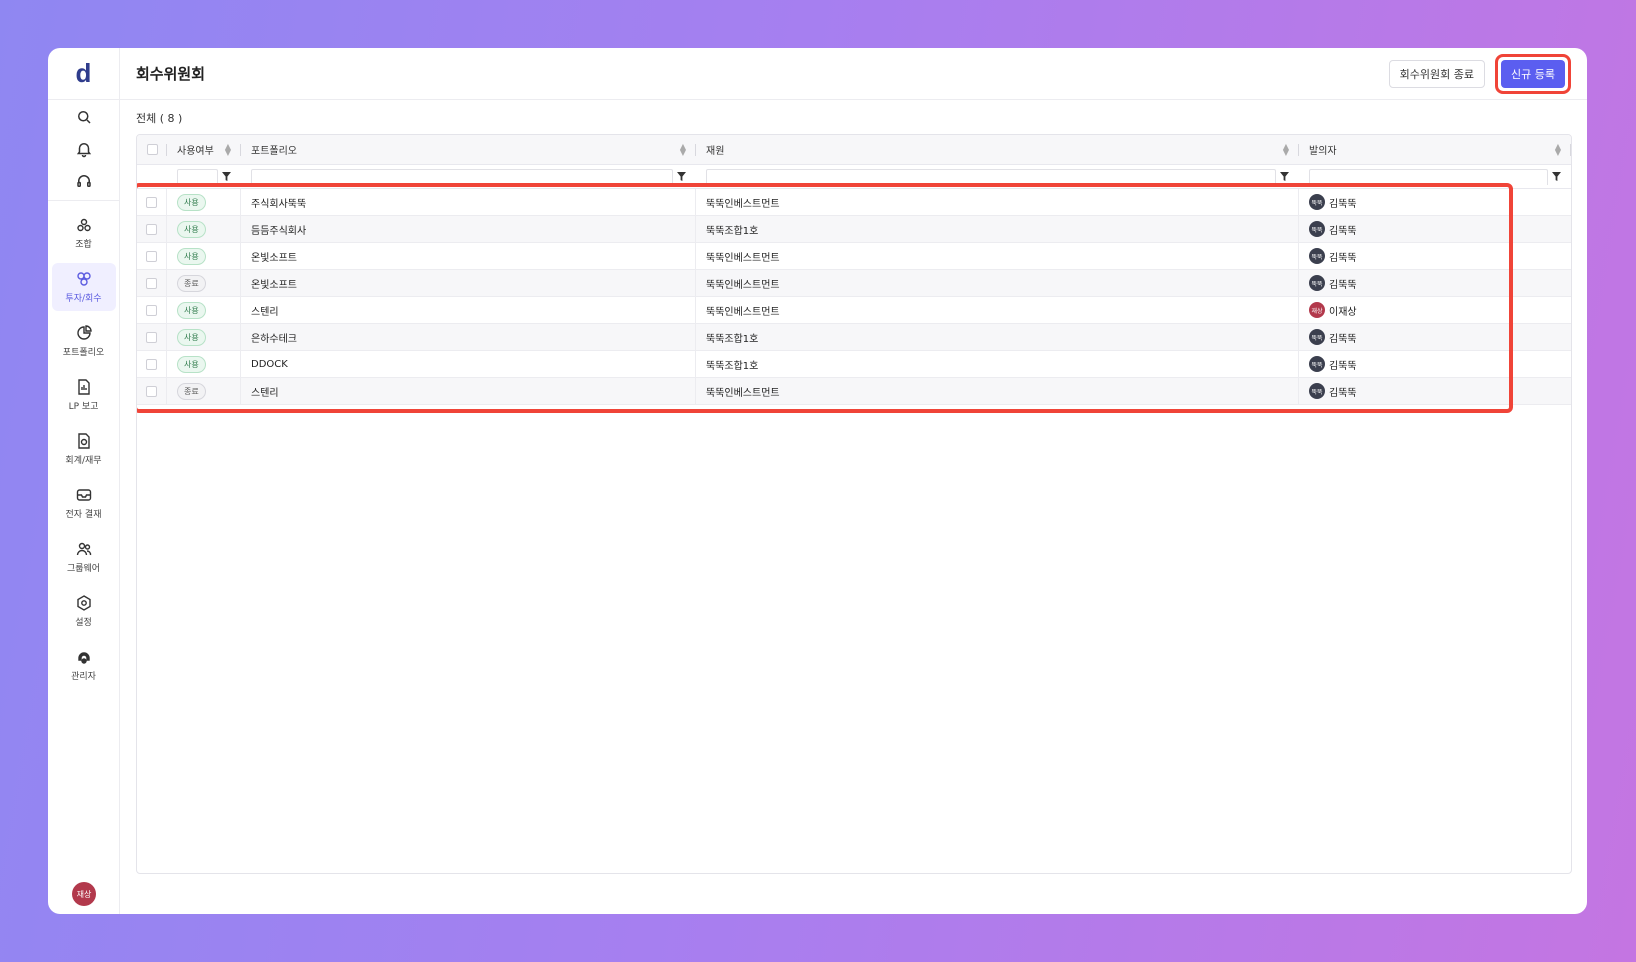 The height and width of the screenshot is (962, 1636). I want to click on end-committee-button: 회수위원회 종료, so click(1437, 73).